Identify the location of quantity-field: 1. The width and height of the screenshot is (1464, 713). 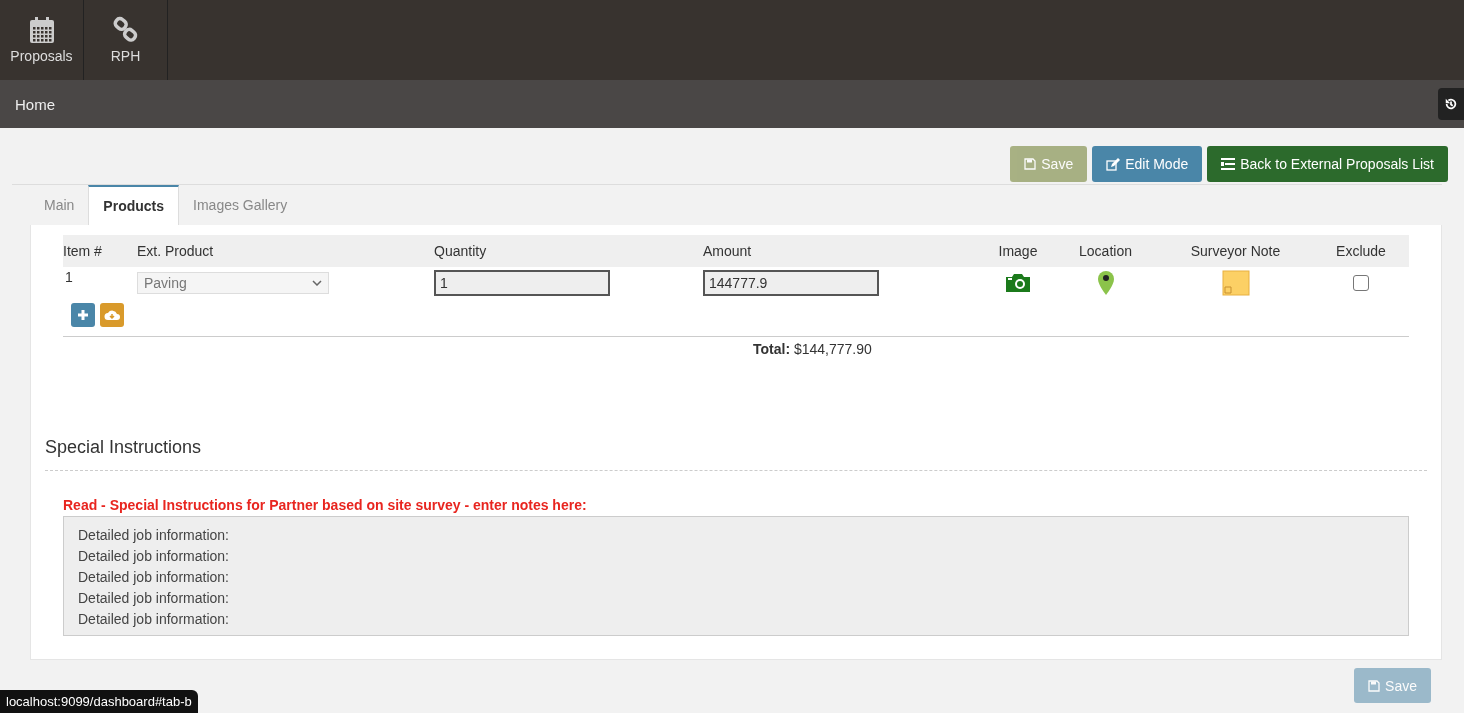
(522, 283).